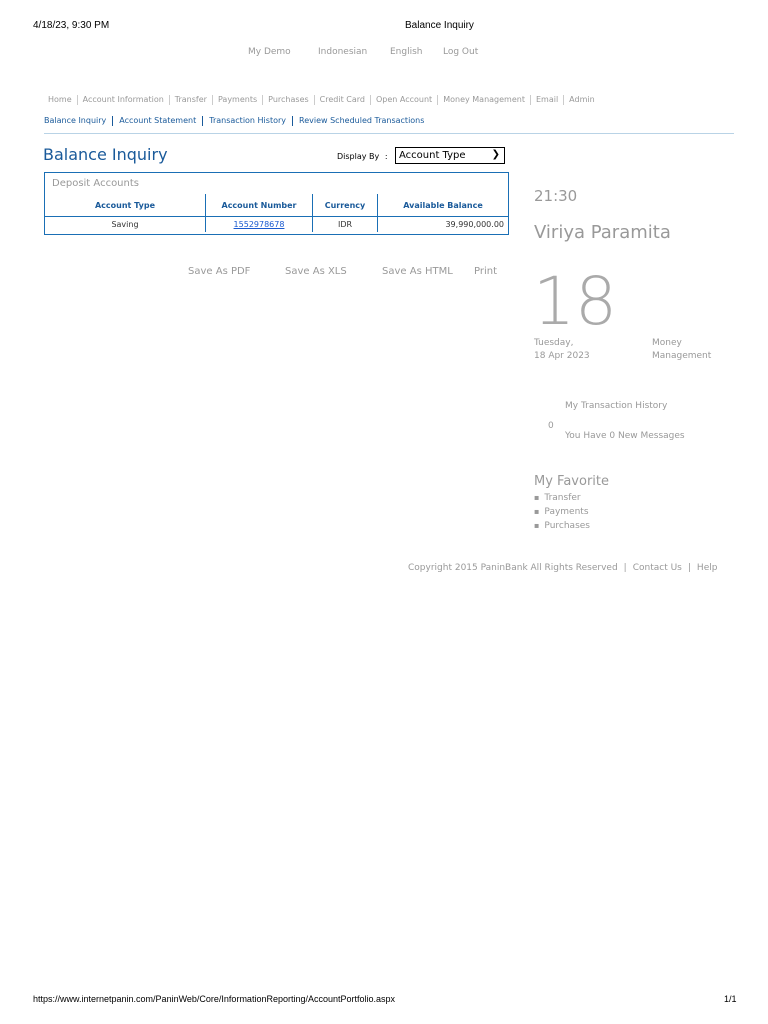  I want to click on print-datetime: 4/18/23, 9:30 PM, so click(71, 25).